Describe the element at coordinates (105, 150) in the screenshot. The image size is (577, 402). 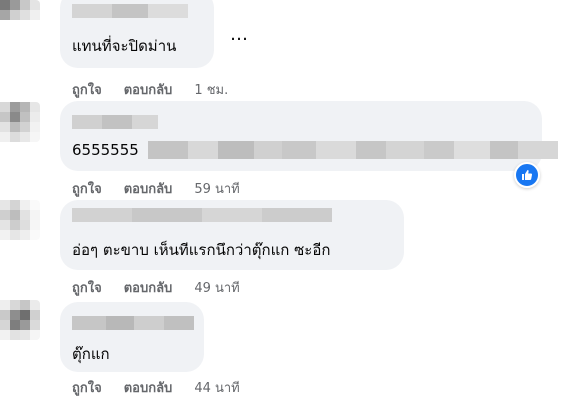
I see `comment-text: 6555555` at that location.